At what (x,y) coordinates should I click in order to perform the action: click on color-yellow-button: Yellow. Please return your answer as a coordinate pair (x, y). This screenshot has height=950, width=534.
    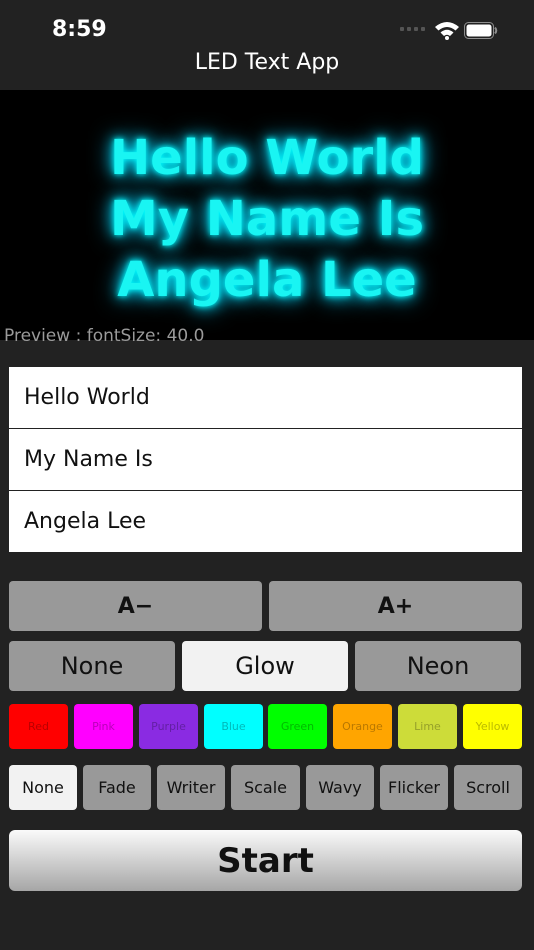
    Looking at the image, I should click on (492, 726).